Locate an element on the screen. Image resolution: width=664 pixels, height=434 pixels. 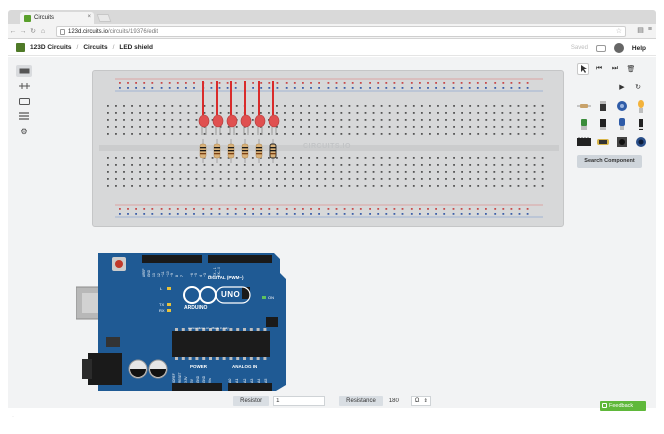
schematic-view-button is located at coordinates (24, 86).